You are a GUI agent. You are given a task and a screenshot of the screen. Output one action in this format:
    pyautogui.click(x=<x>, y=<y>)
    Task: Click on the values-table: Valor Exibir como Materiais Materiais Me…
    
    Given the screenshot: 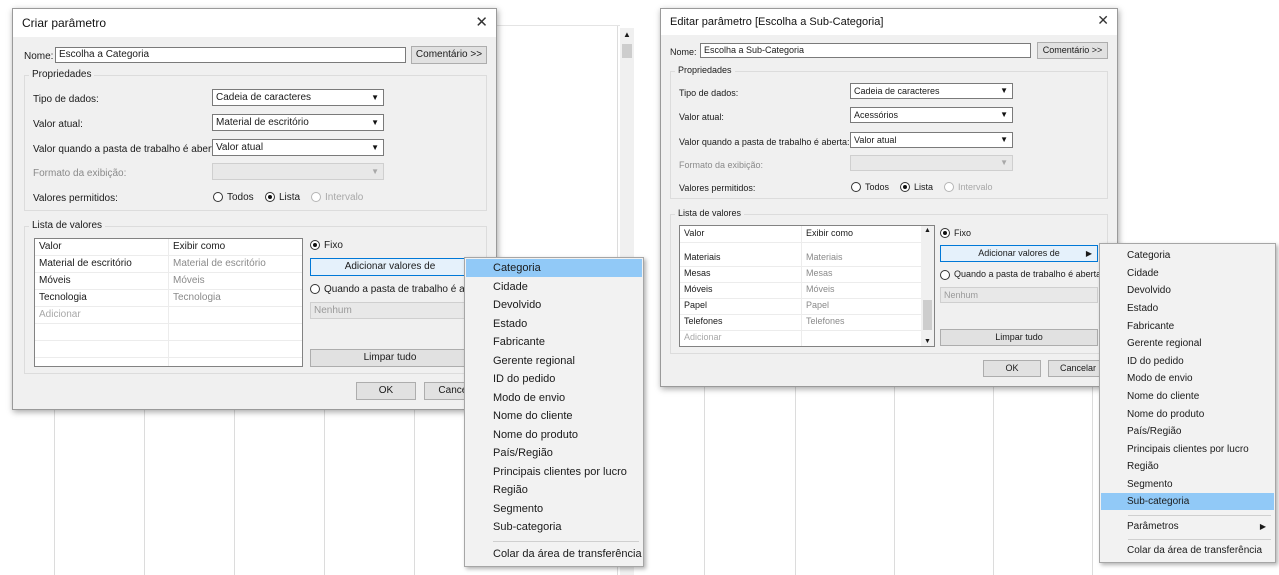 What is the action you would take?
    pyautogui.click(x=807, y=286)
    